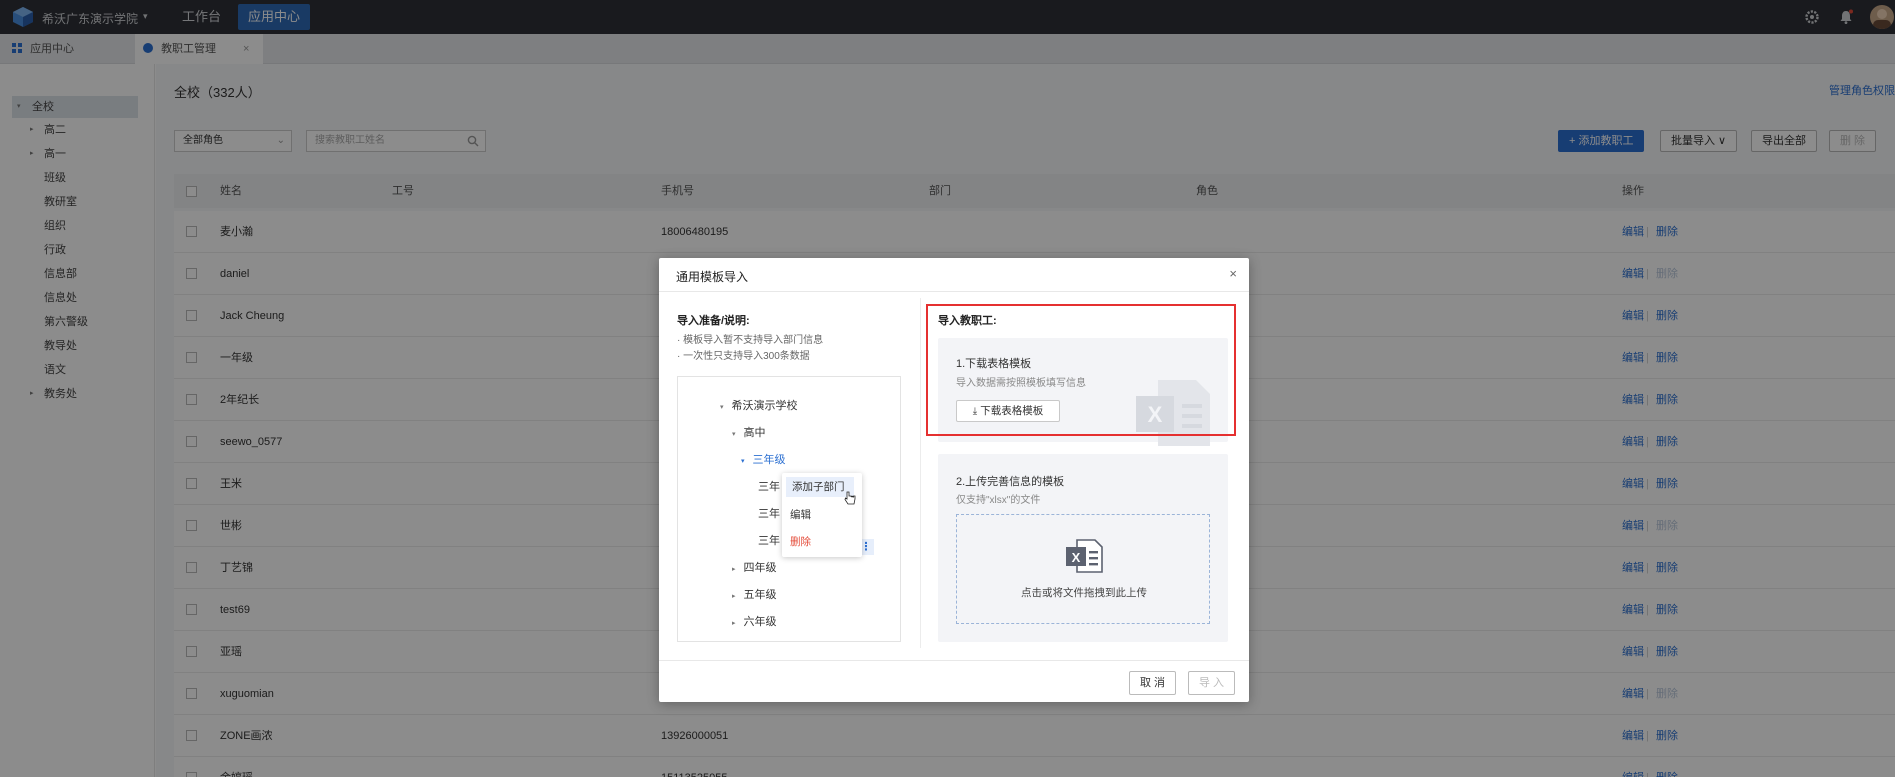 This screenshot has width=1895, height=777. What do you see at coordinates (850, 498) in the screenshot?
I see `hand-cursor-icon` at bounding box center [850, 498].